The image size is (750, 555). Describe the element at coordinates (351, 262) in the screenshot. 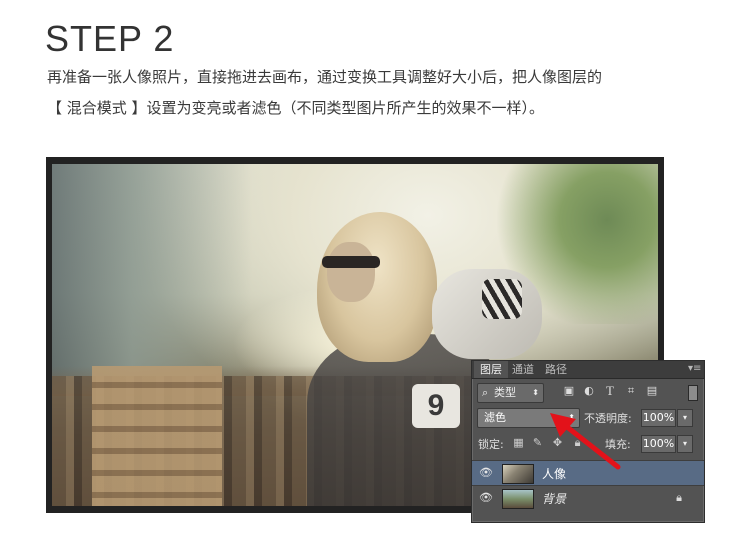

I see `sunglasses` at that location.